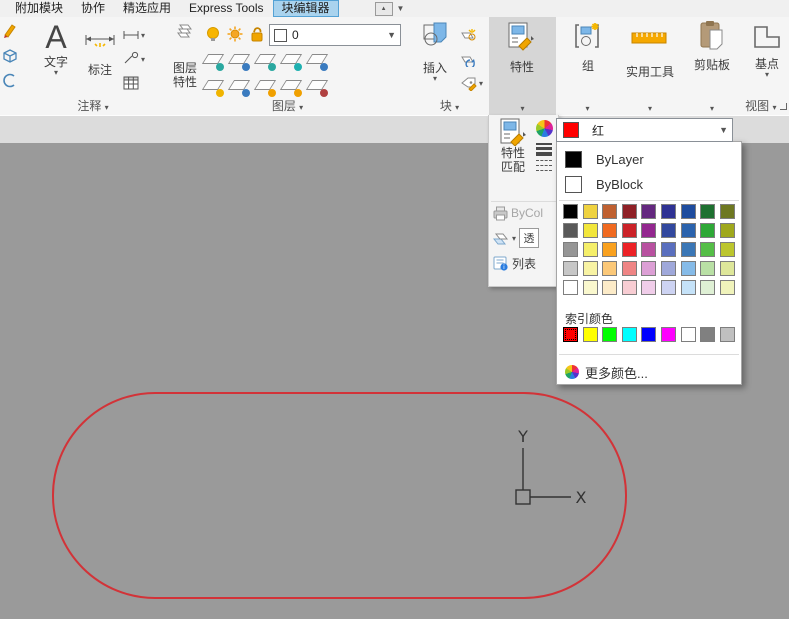 The width and height of the screenshot is (789, 619). Describe the element at coordinates (649, 159) in the screenshot. I see `color-option-bylayer: ByLayer` at that location.